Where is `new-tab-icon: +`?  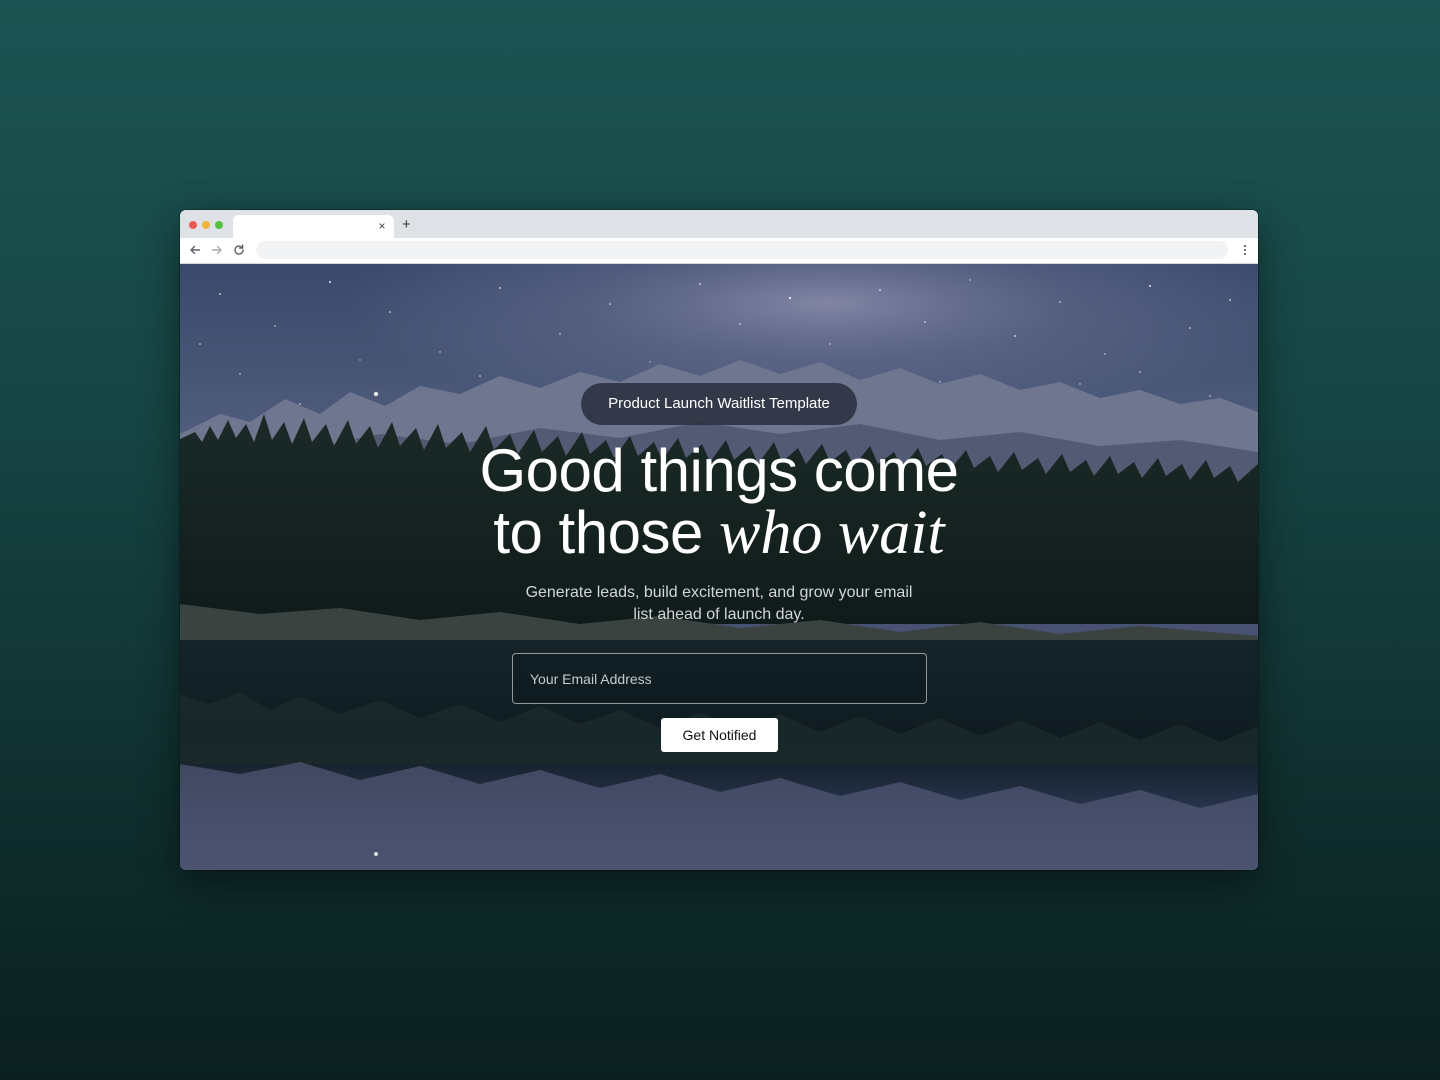 new-tab-icon: + is located at coordinates (406, 225).